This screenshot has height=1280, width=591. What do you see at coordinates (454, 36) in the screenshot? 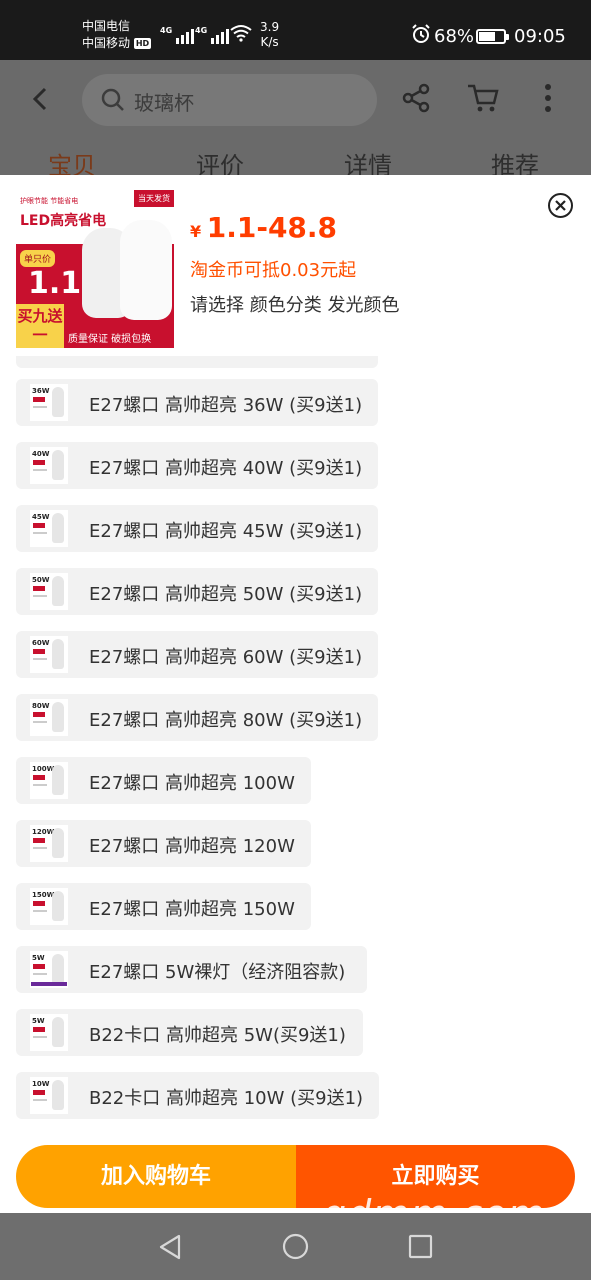
I see `battery-percent: 68%` at bounding box center [454, 36].